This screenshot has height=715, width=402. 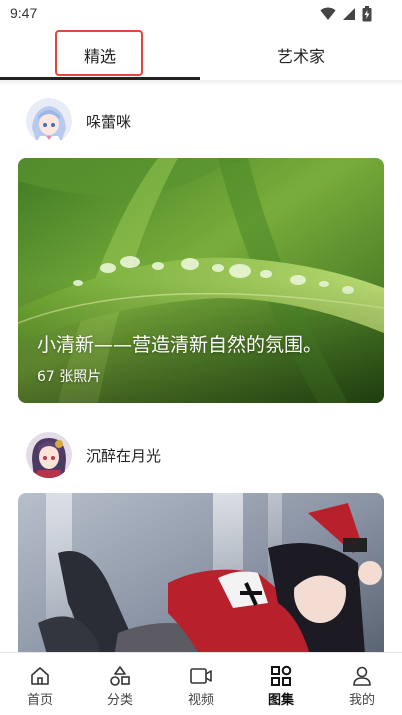 What do you see at coordinates (362, 676) in the screenshot?
I see `profile-icon` at bounding box center [362, 676].